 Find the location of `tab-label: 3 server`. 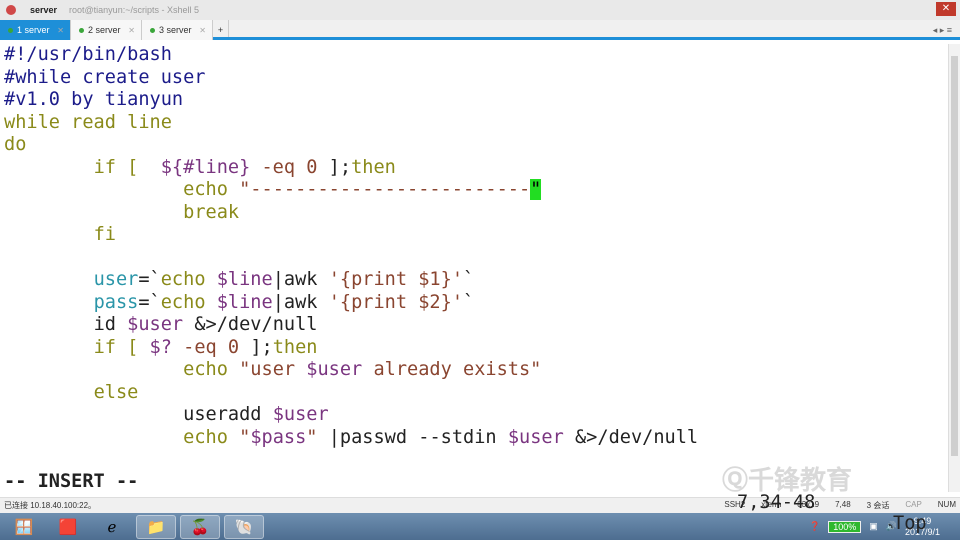

tab-label: 3 server is located at coordinates (175, 30).